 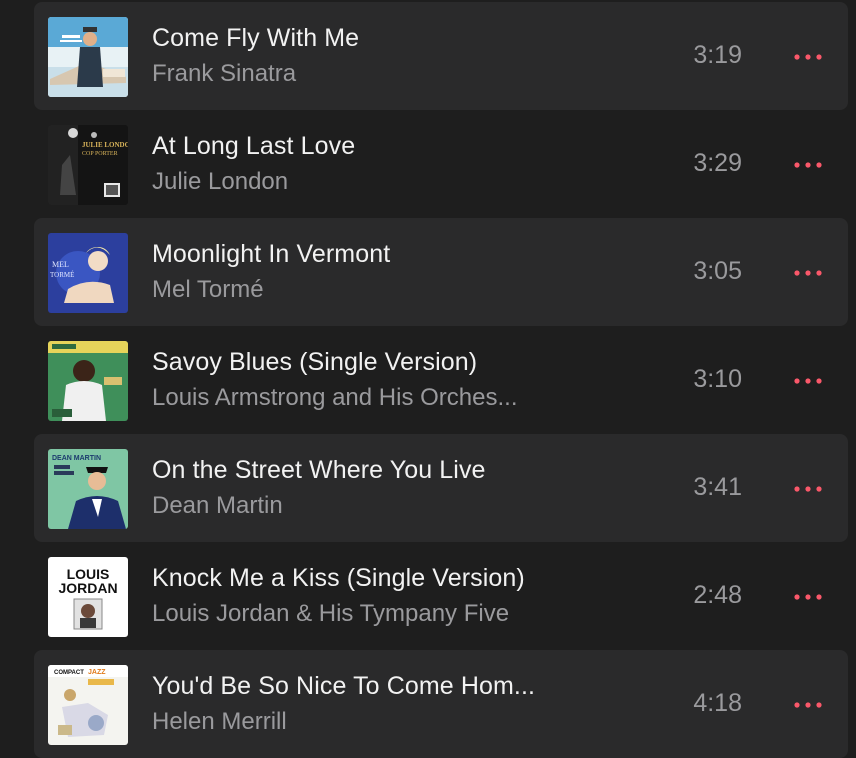 I want to click on track-artist: Dean Martin, so click(x=217, y=506).